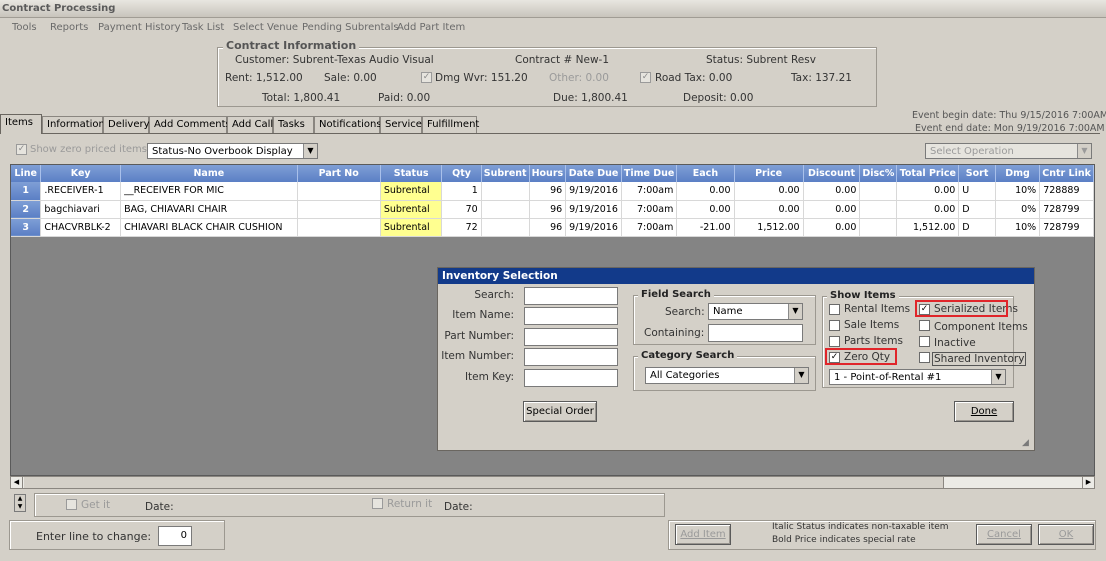 This screenshot has height=561, width=1106. Describe the element at coordinates (834, 309) in the screenshot. I see `rental-items-checkbox` at that location.